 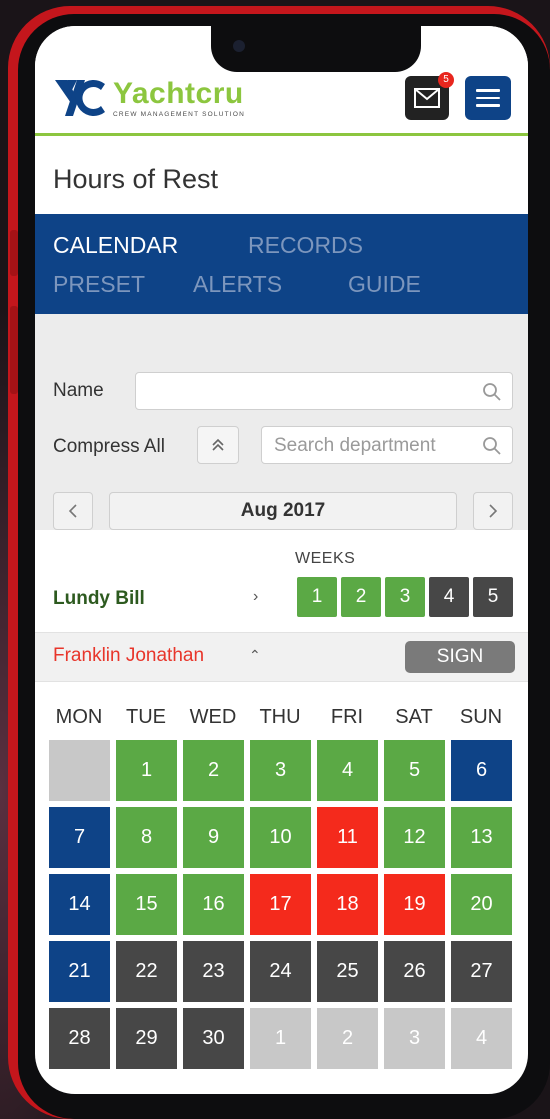 What do you see at coordinates (237, 284) in the screenshot?
I see `tab-alerts: ALERTS` at bounding box center [237, 284].